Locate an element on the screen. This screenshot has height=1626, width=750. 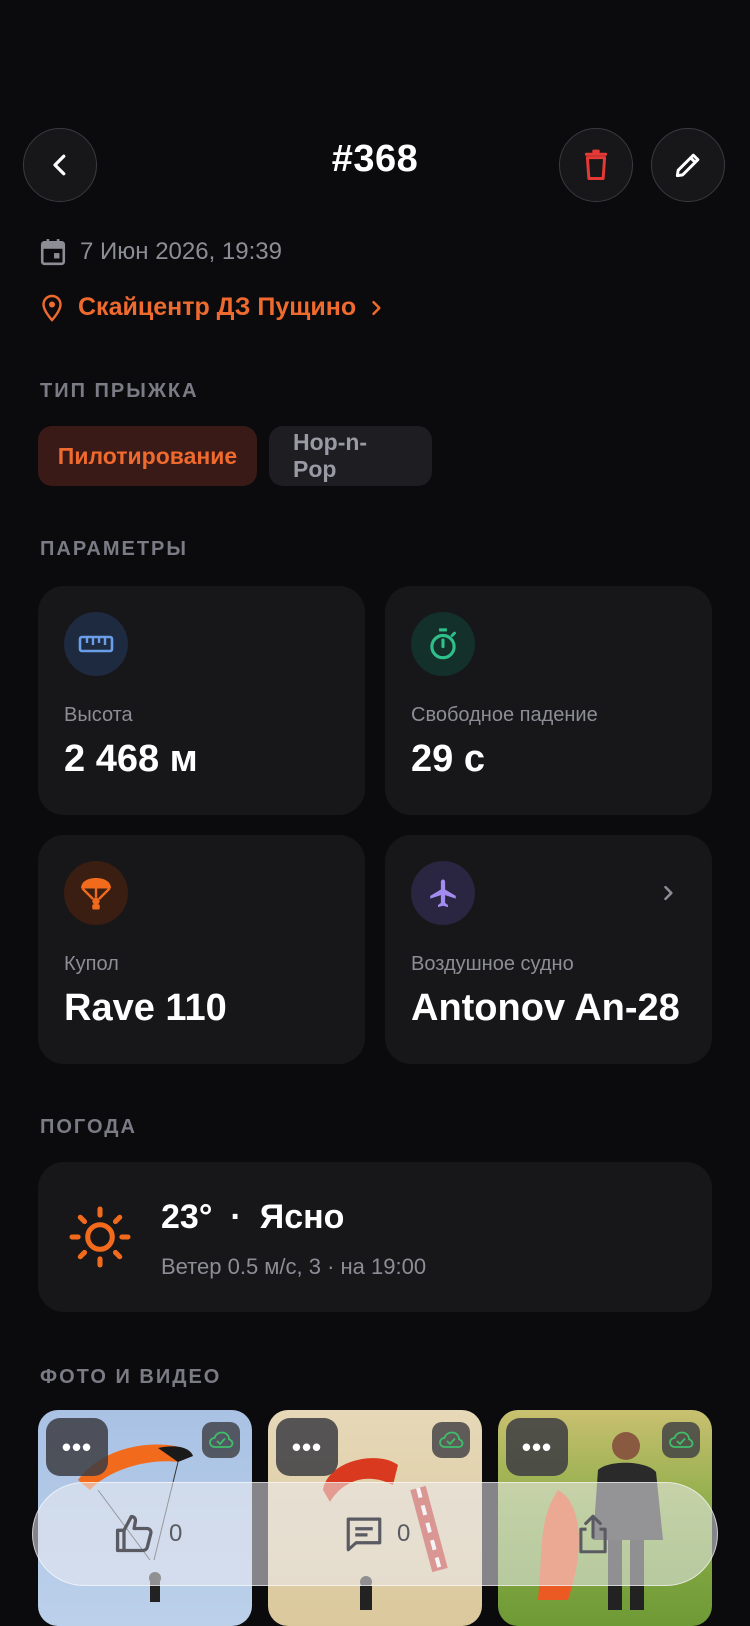
altitude-card: Высота 2 468 м is located at coordinates (201, 700).